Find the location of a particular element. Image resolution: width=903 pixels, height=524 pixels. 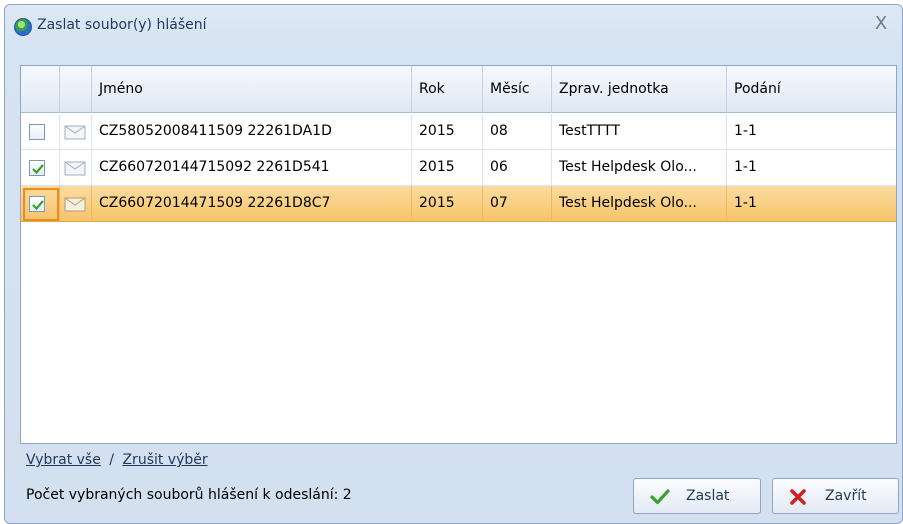

column-header-check is located at coordinates (40, 89).